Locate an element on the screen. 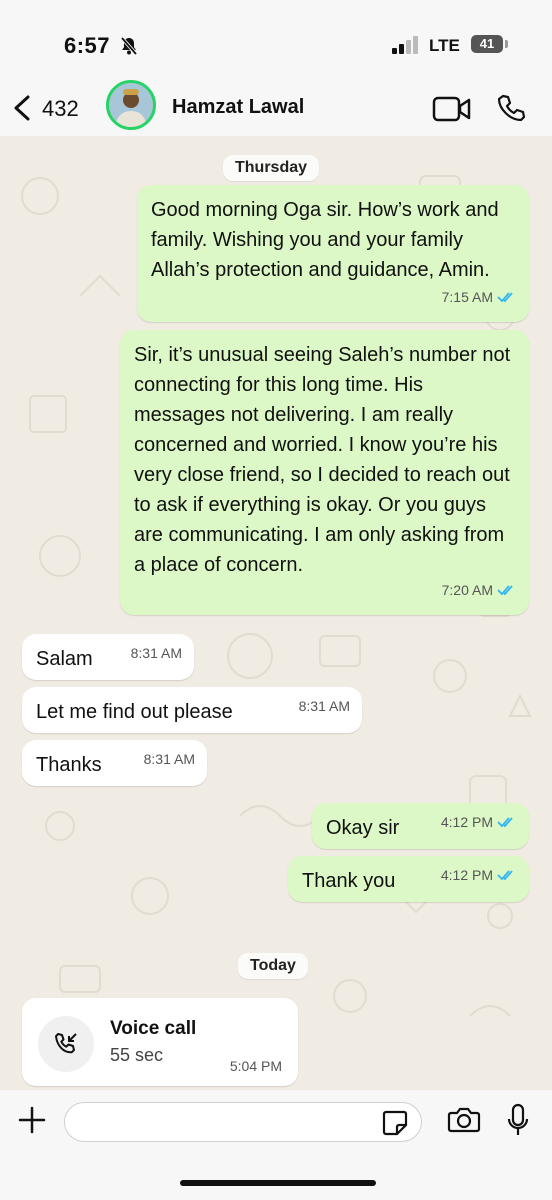 This screenshot has height=1200, width=552. status-bar: 6:57 LTE 41 is located at coordinates (276, 40).